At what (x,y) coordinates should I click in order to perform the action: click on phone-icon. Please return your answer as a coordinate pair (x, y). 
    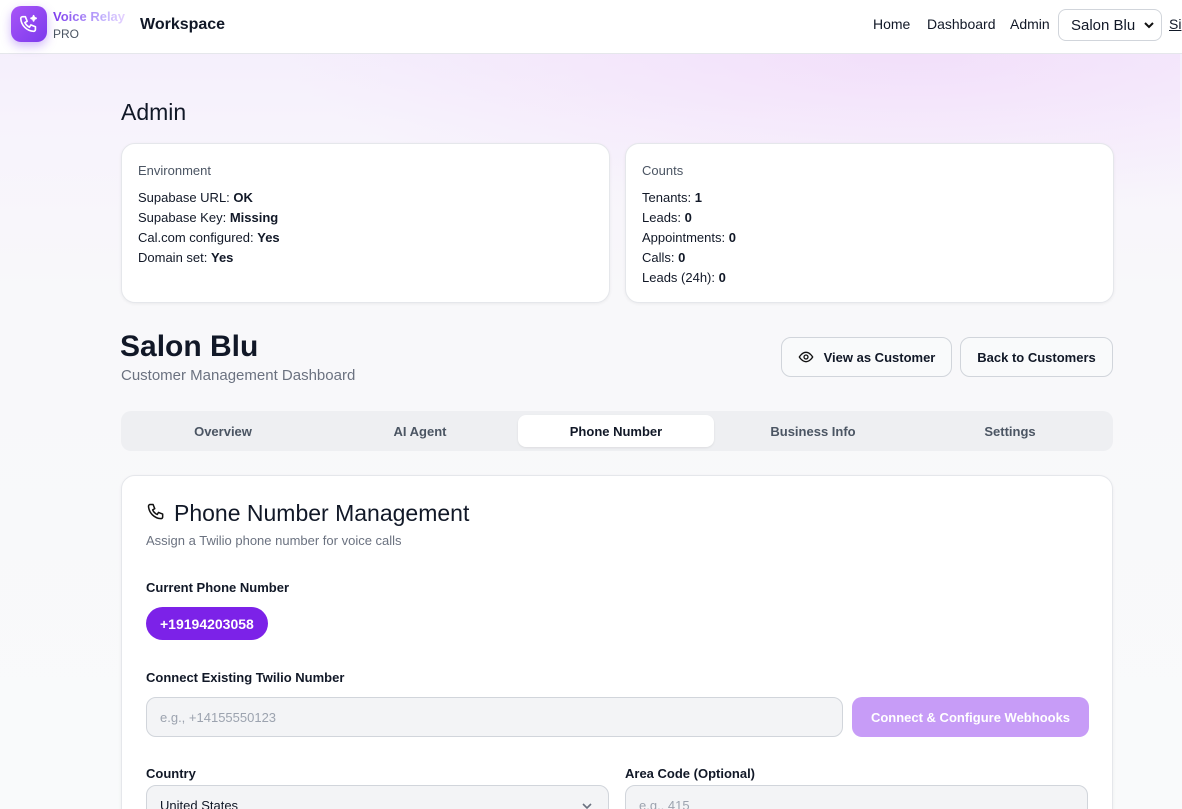
    Looking at the image, I should click on (155, 511).